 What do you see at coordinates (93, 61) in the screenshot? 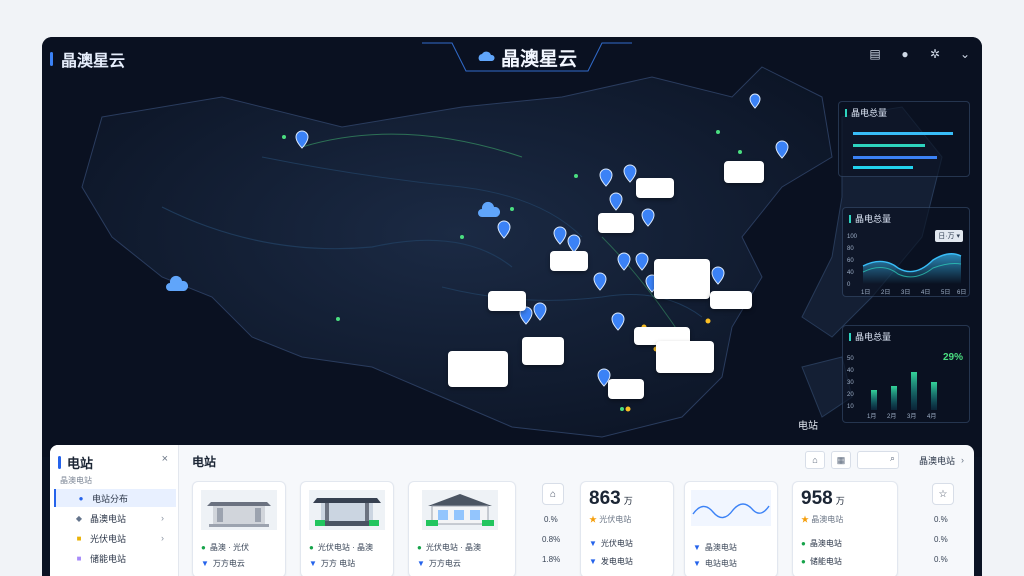
I see `brand-left-text: 晶澳星云` at bounding box center [93, 61].